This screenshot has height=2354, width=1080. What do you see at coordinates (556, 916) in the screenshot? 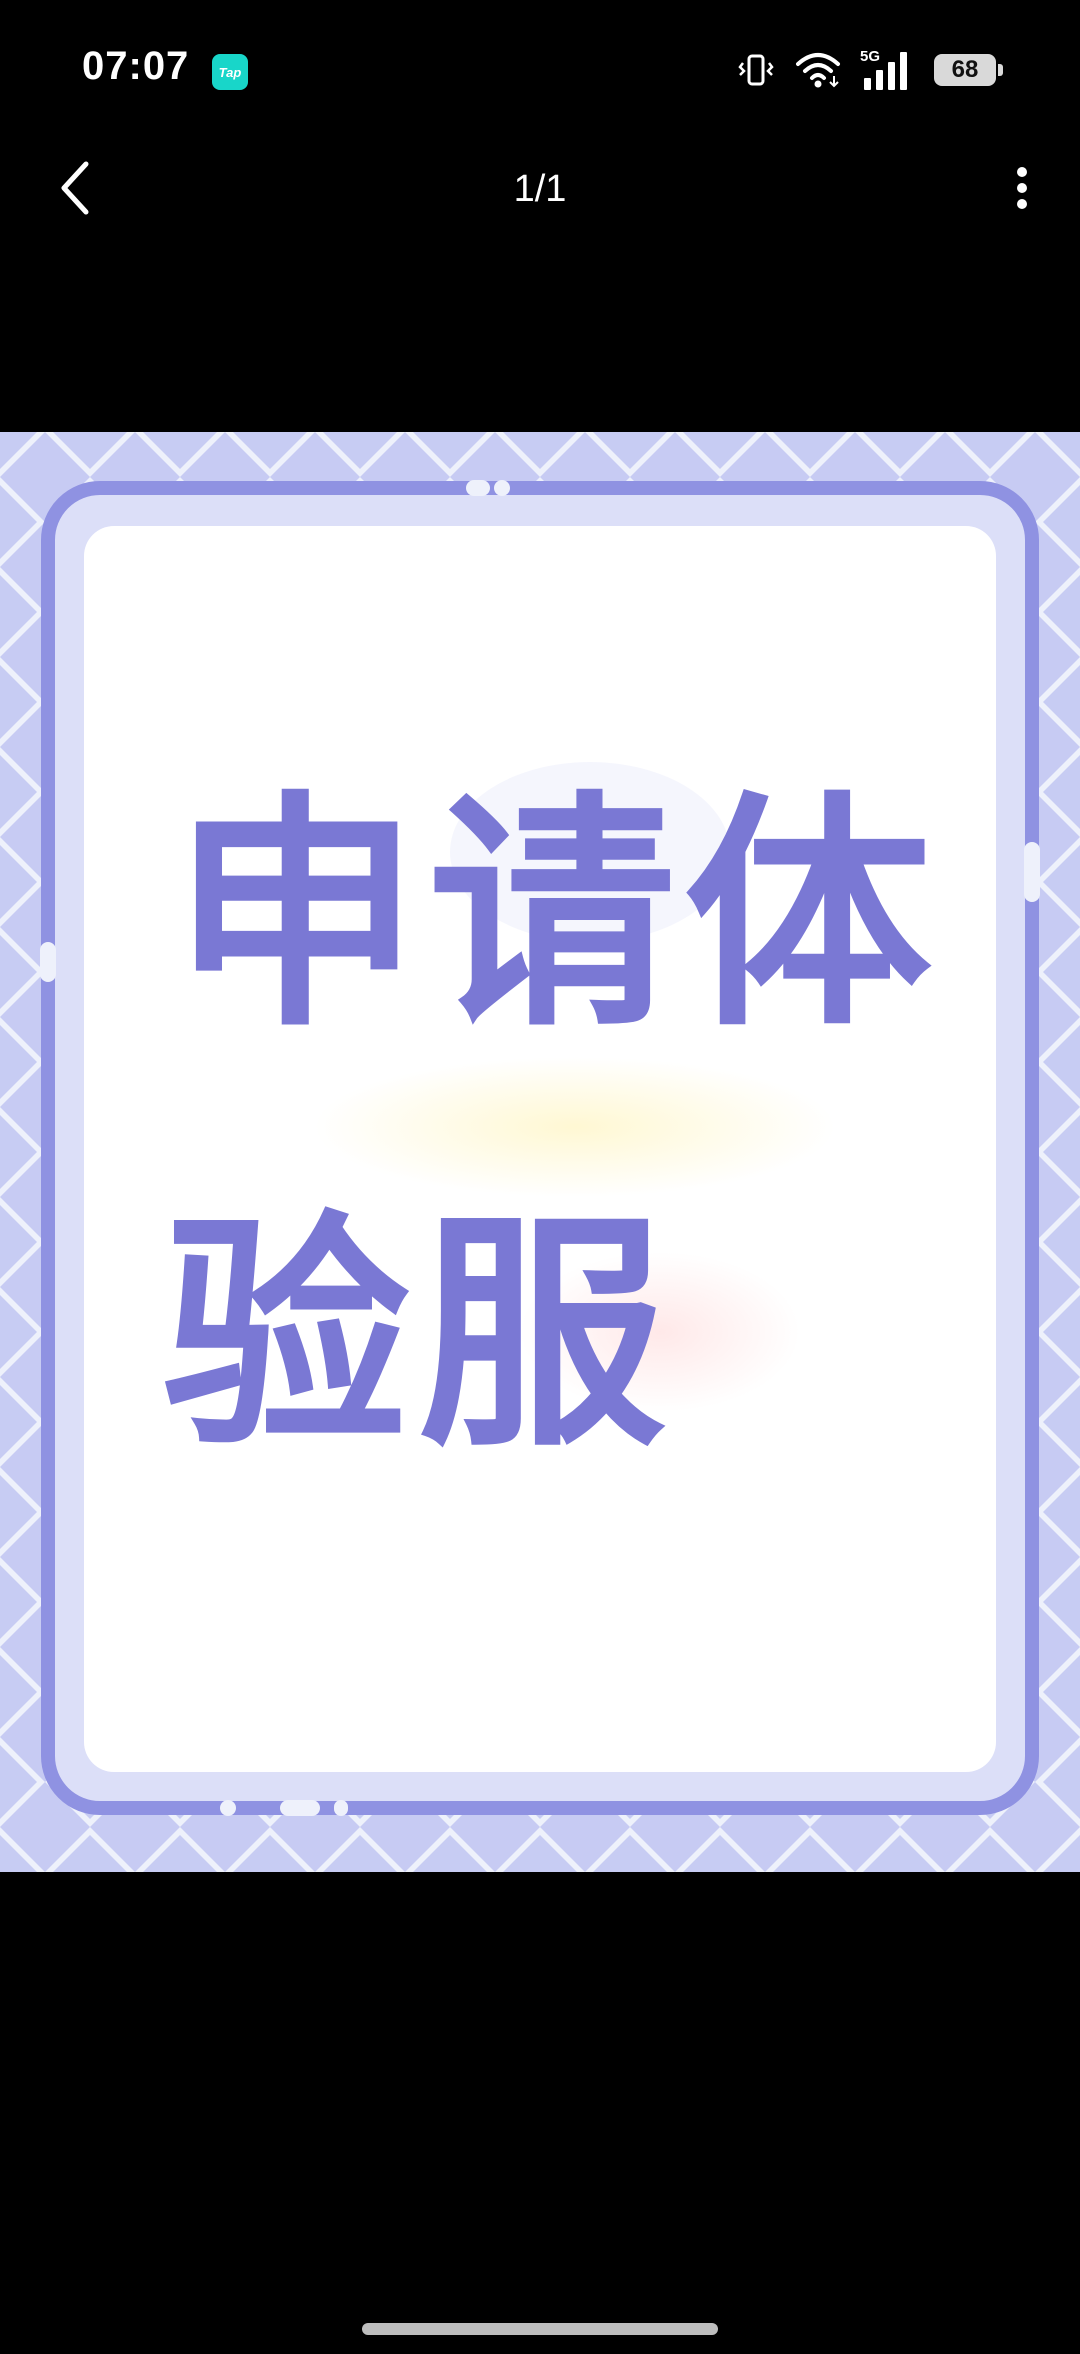
I see `poster-title-line-1: 申请体` at bounding box center [556, 916].